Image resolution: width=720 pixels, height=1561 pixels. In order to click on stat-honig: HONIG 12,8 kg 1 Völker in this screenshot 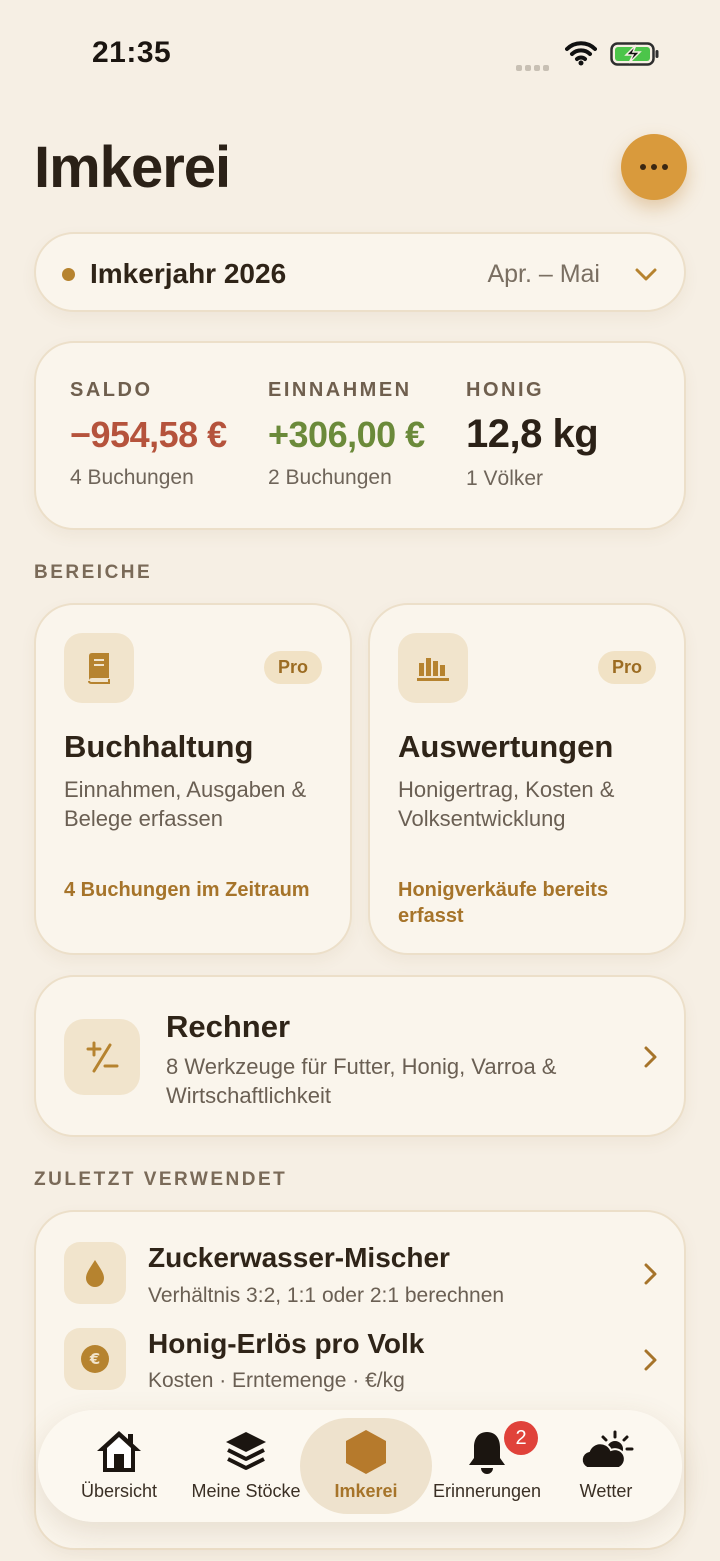, I will do `click(532, 435)`.